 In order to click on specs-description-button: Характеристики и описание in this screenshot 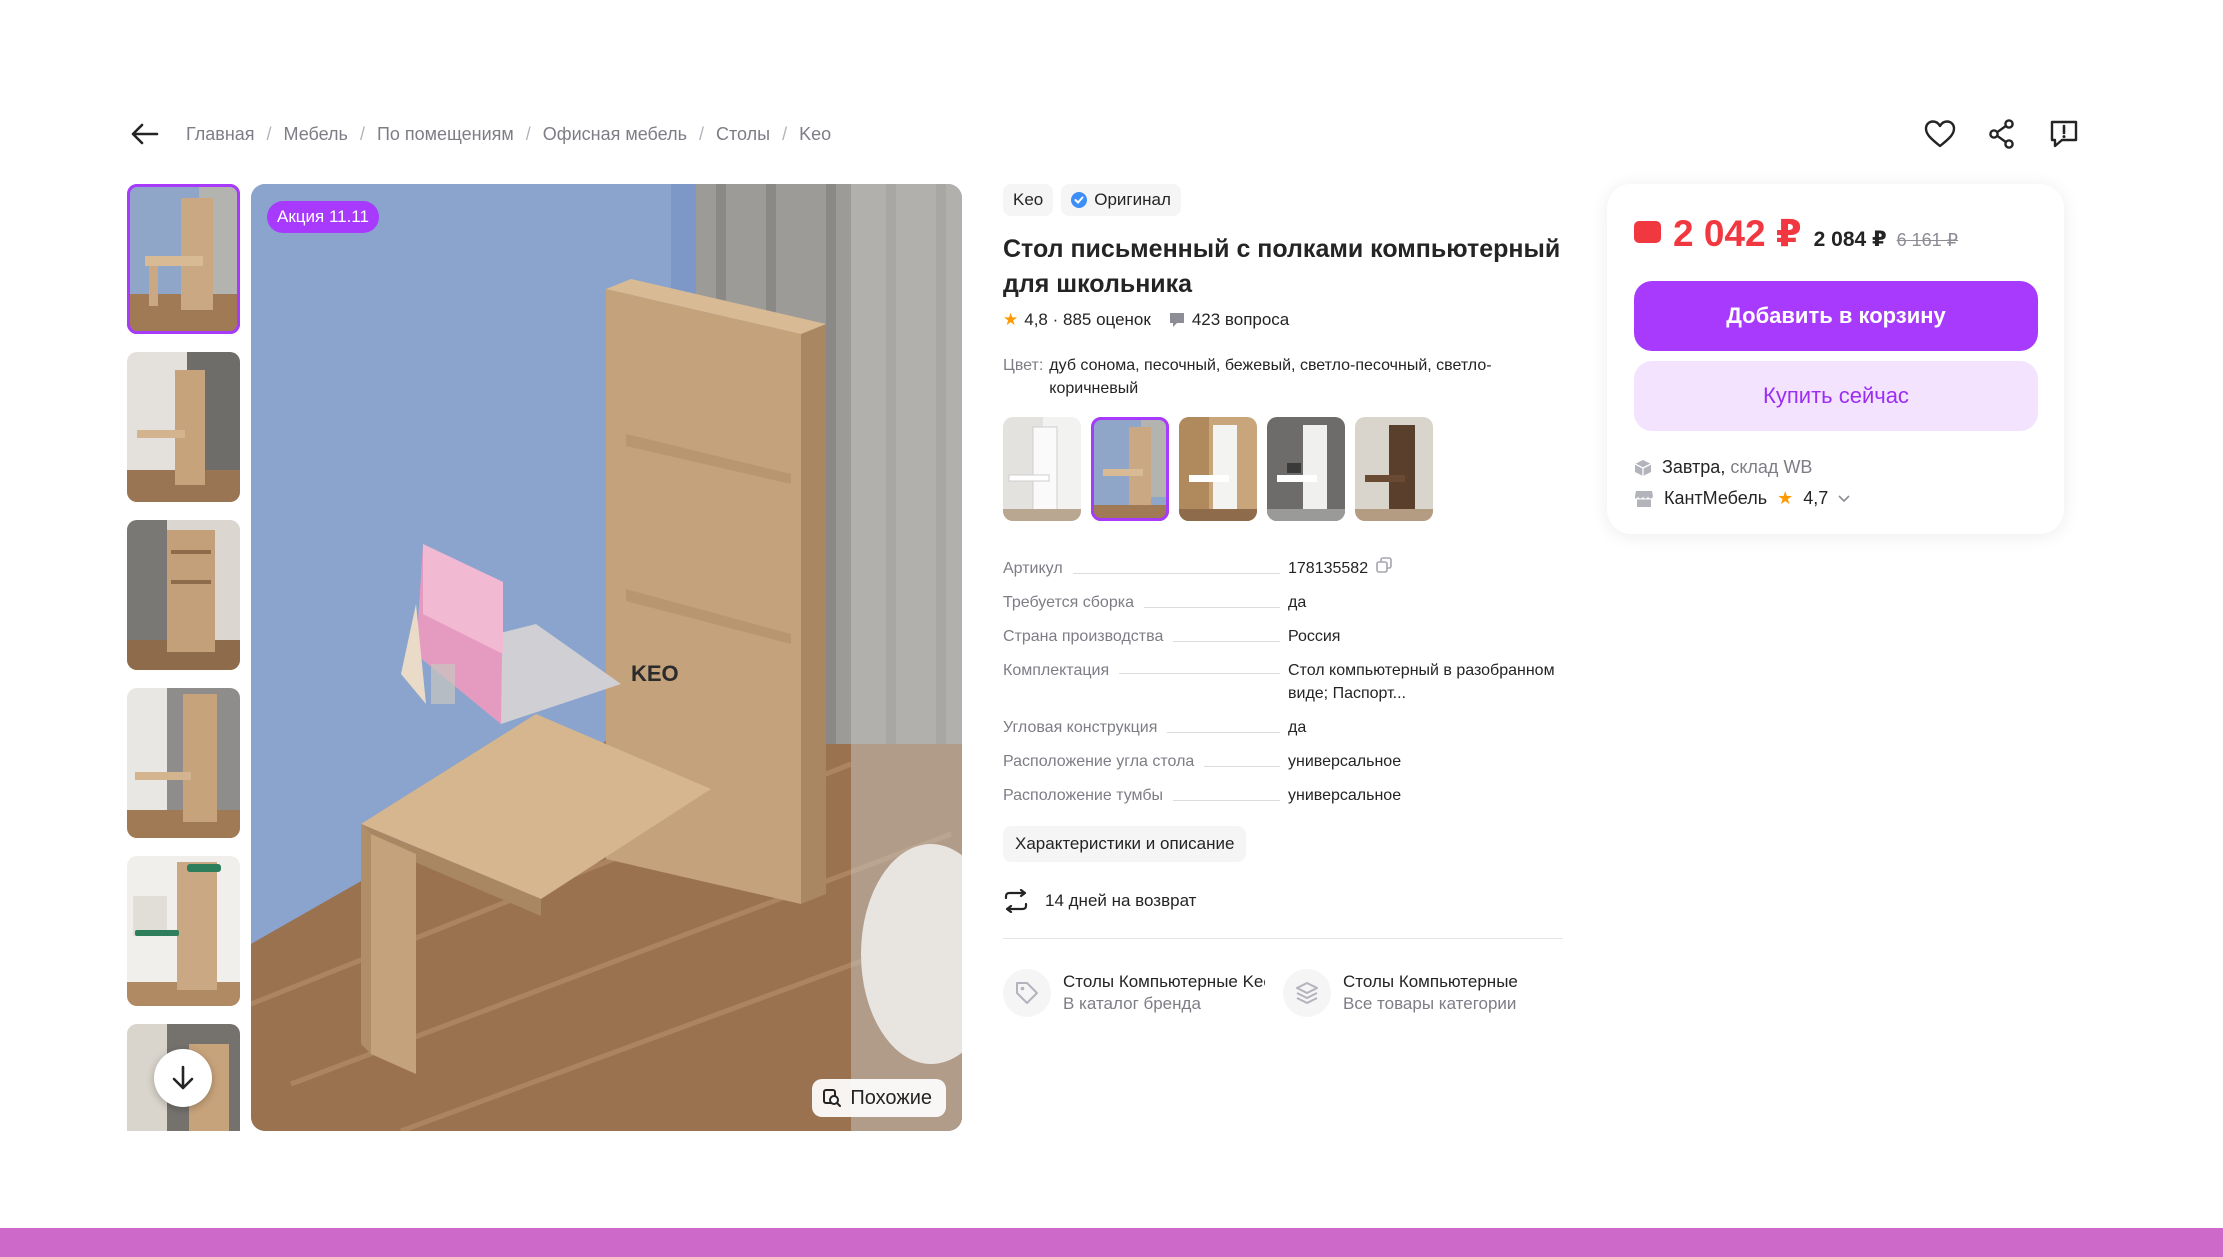, I will do `click(1125, 844)`.